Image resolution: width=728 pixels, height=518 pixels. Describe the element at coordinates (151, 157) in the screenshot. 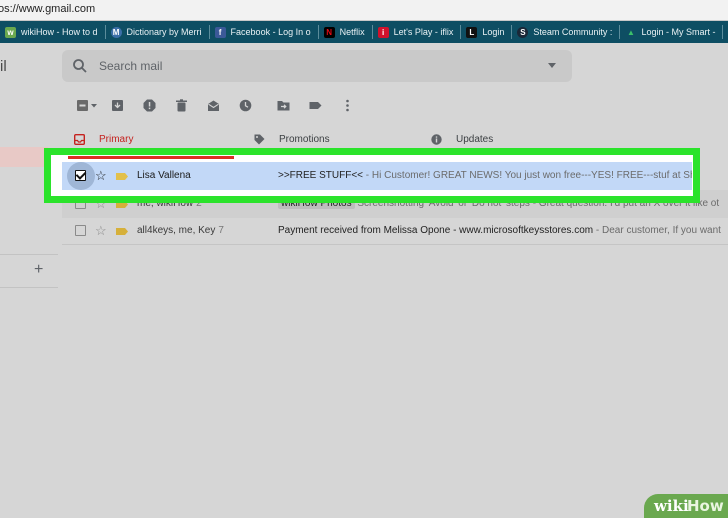

I see `primary-tab-indicator` at that location.